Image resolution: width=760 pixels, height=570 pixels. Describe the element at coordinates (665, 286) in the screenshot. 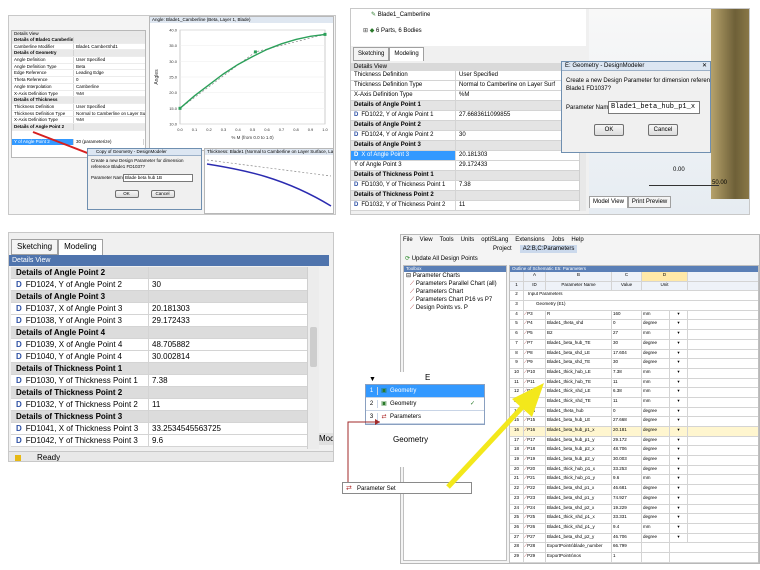

I see `column-header: Unit` at that location.